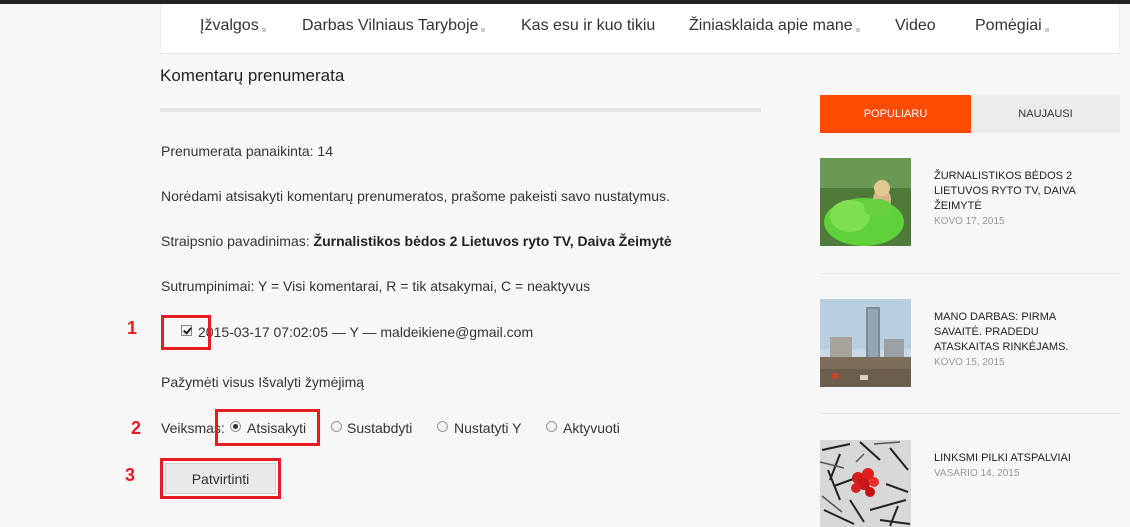 The width and height of the screenshot is (1130, 527). I want to click on nav-item-label: Video, so click(915, 25).